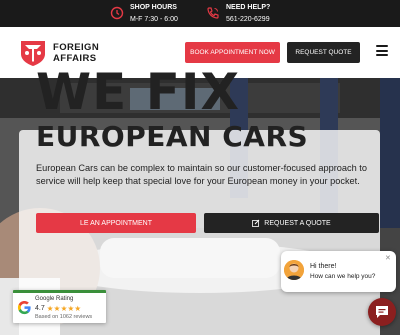  I want to click on google-rating-score-row: 4.7 ★★★★★, so click(58, 308).